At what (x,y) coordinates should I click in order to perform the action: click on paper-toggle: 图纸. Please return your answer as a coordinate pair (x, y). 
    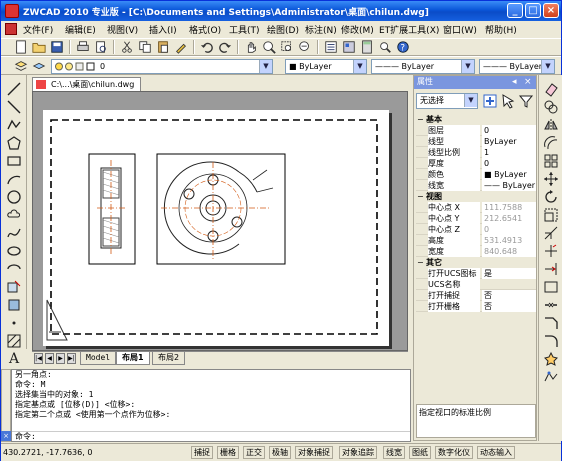
    Looking at the image, I should click on (420, 452).